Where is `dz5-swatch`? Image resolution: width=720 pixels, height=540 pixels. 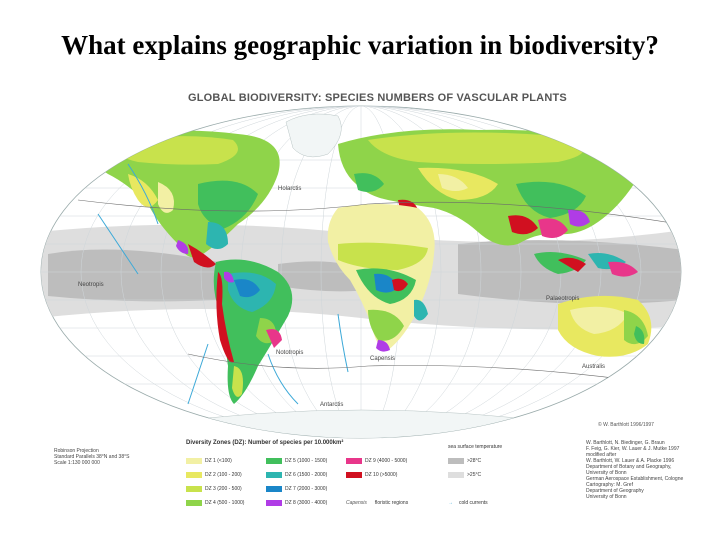 dz5-swatch is located at coordinates (274, 461).